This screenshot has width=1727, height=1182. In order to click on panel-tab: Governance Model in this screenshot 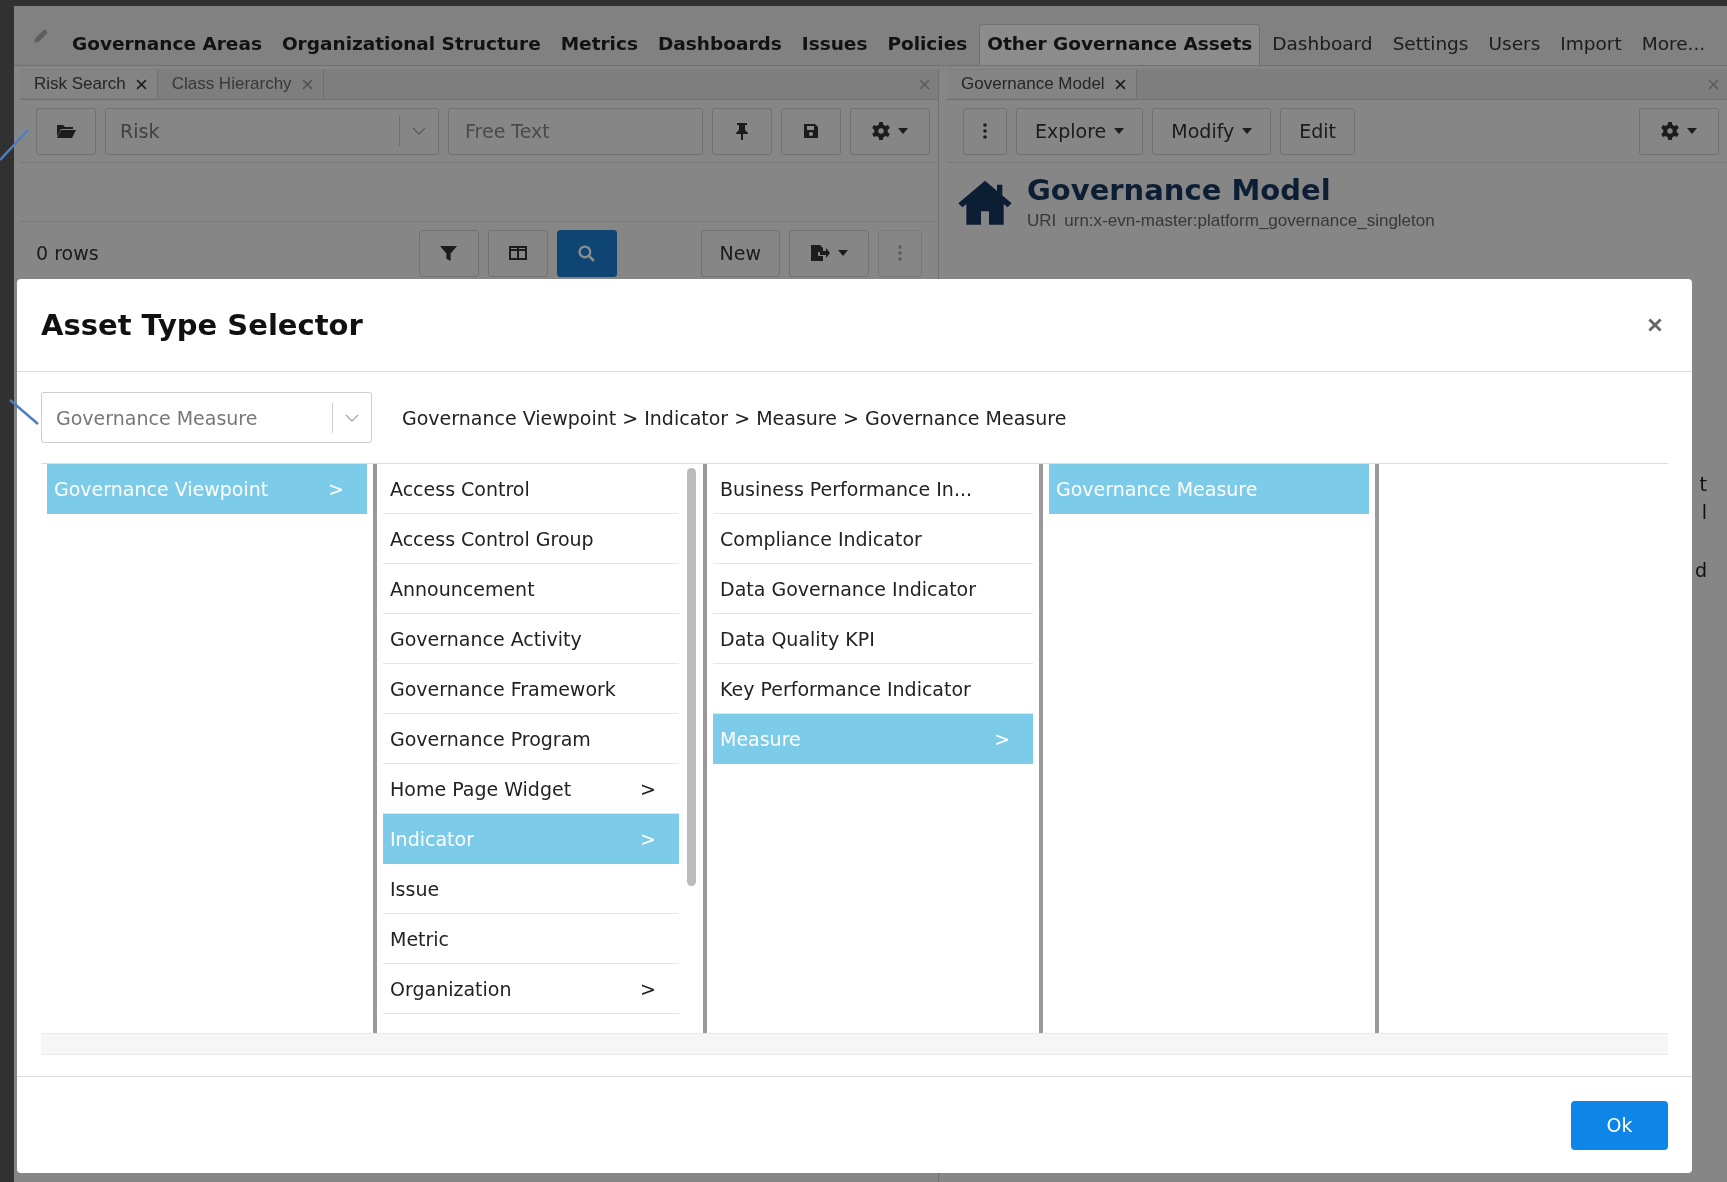, I will do `click(1042, 84)`.